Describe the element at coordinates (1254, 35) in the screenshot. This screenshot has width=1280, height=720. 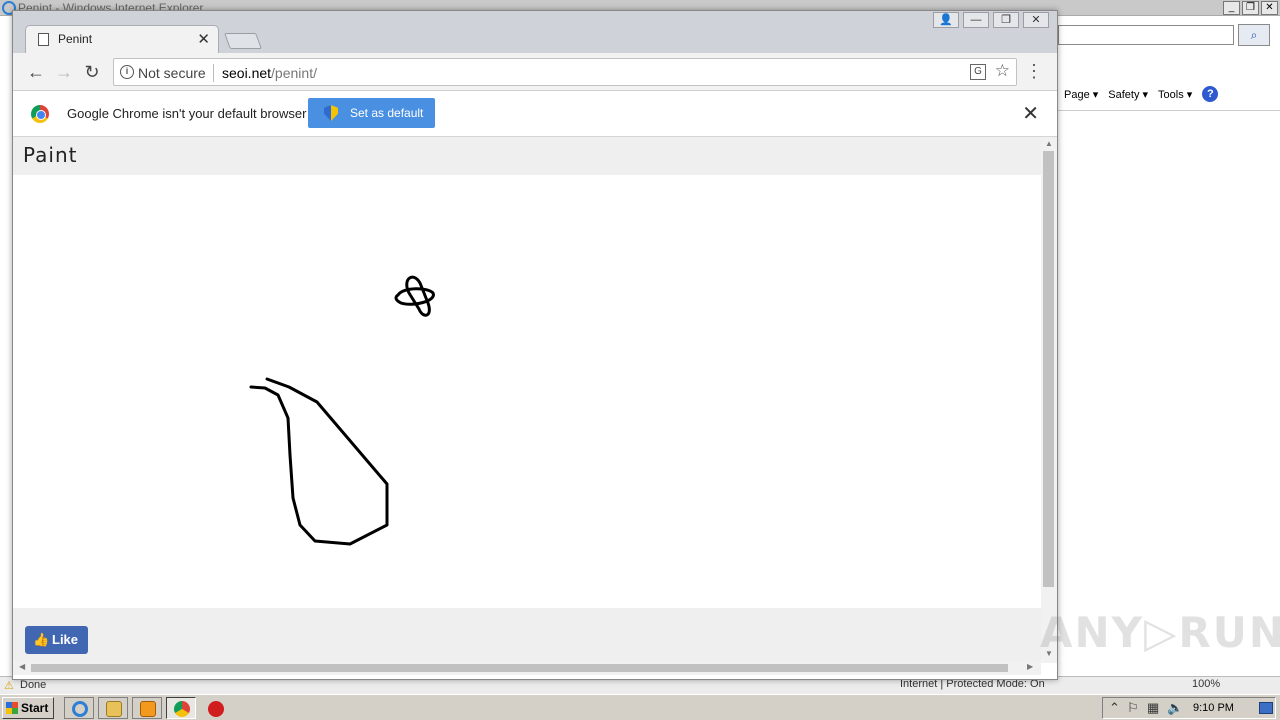
I see `ie-search-button: ⌕` at that location.